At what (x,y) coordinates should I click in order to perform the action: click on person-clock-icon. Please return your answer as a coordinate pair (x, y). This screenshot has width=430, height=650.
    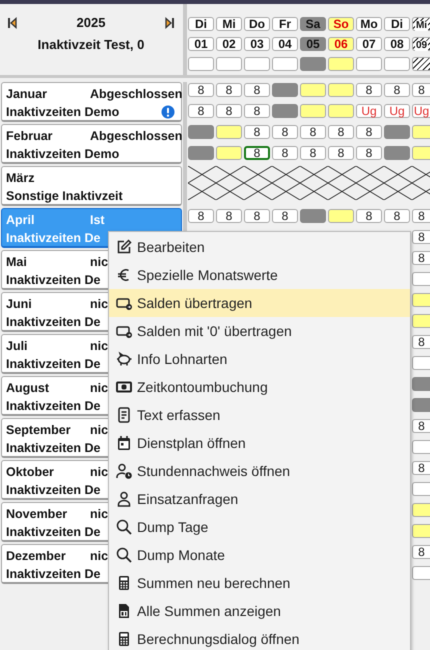
    Looking at the image, I should click on (124, 471).